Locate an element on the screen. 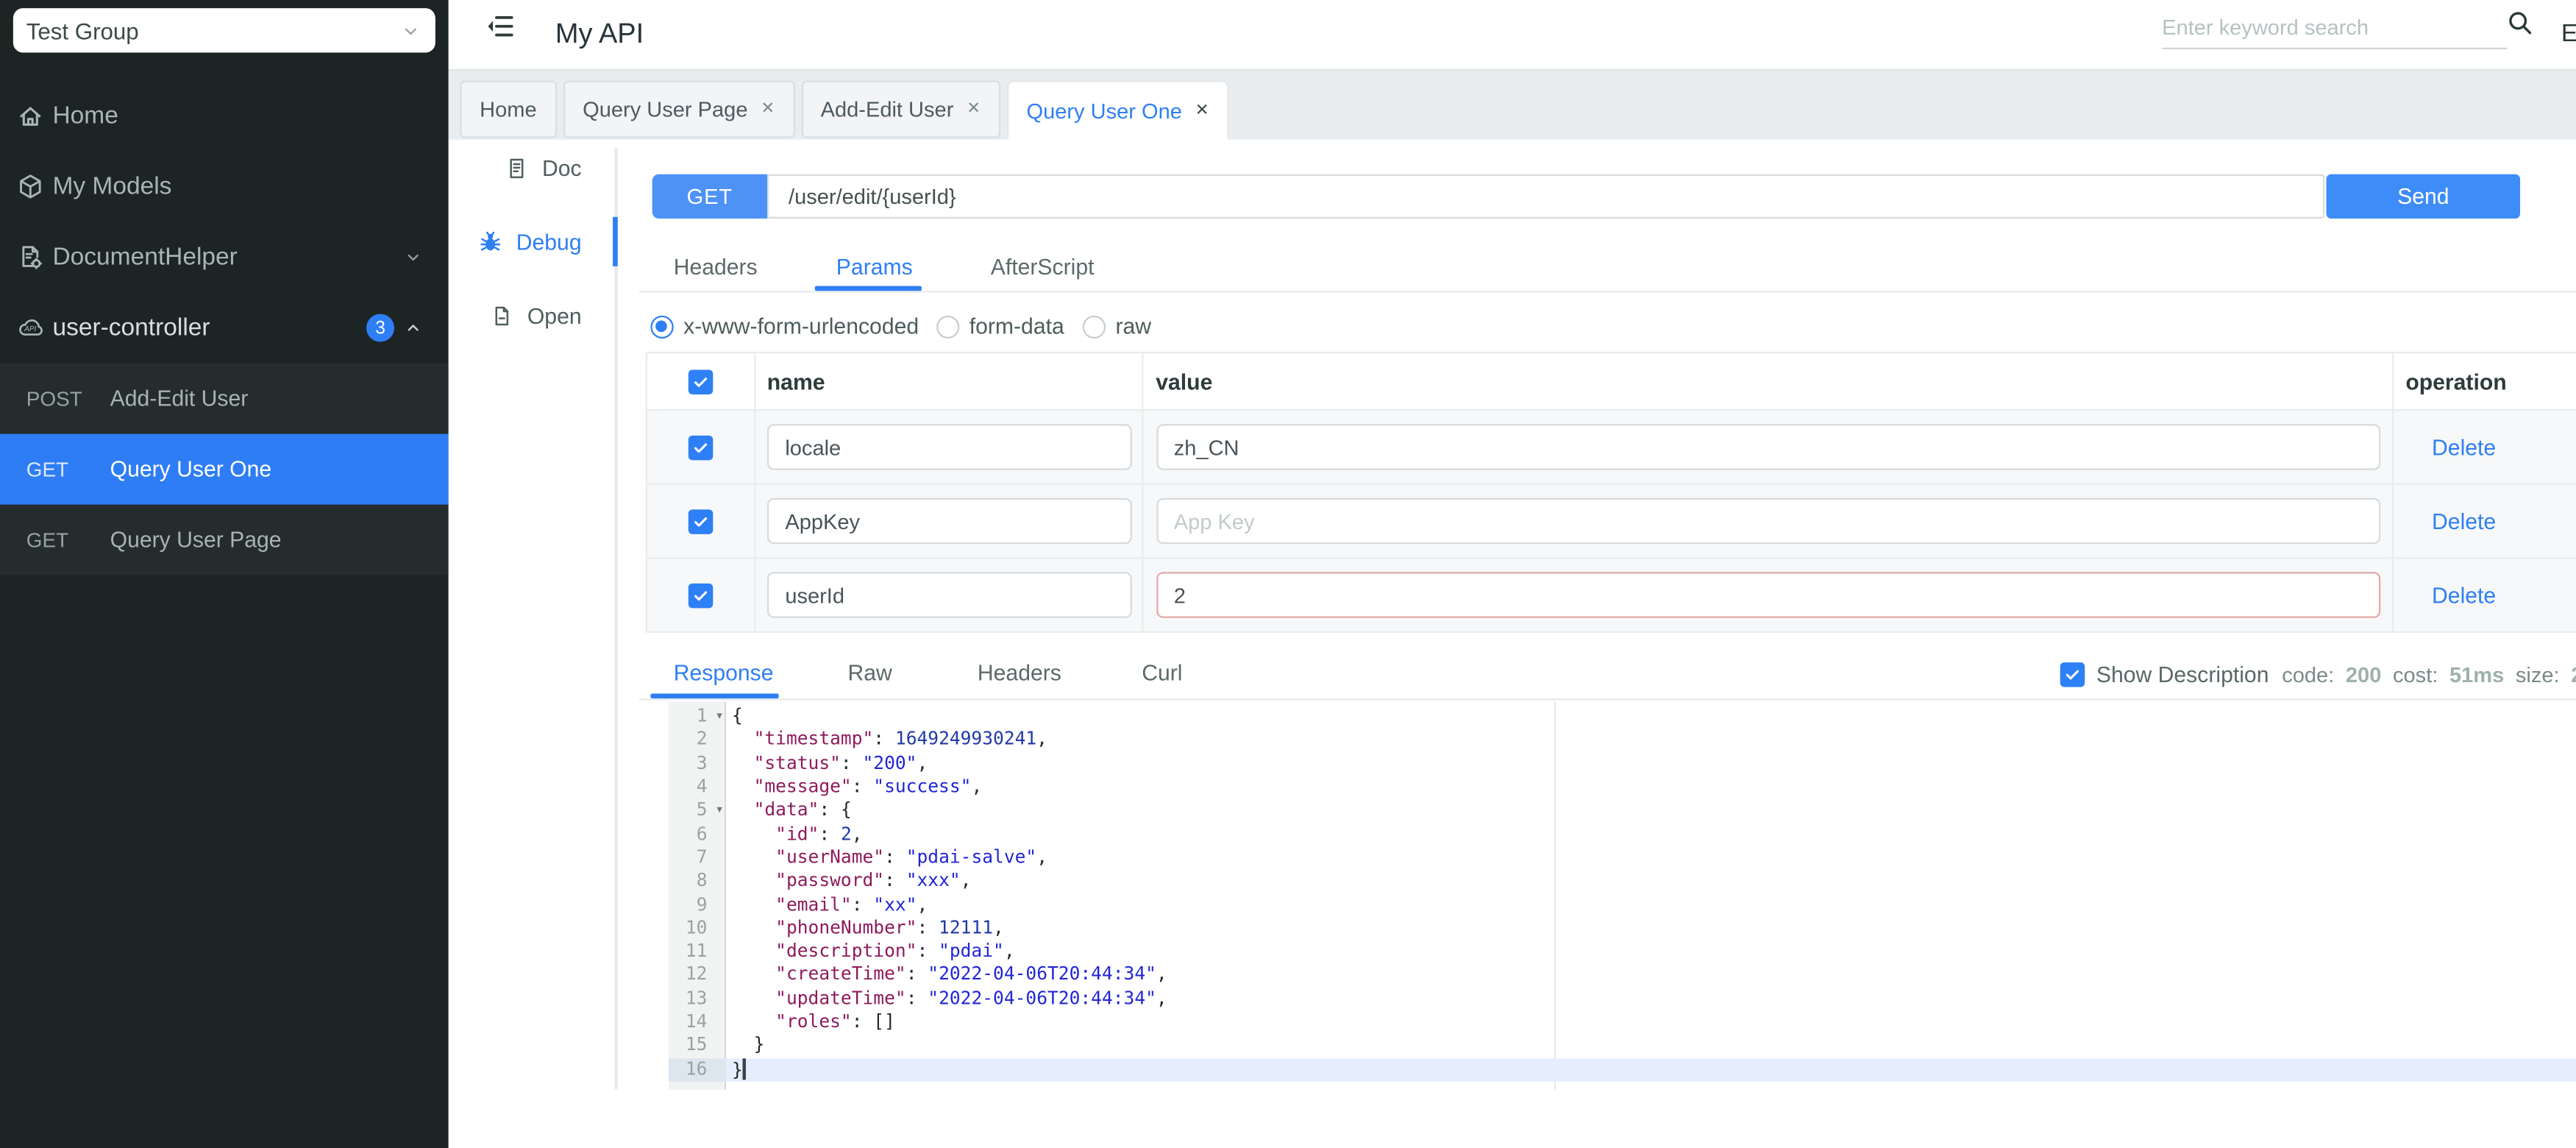  endpoint-count-badge: 3 is located at coordinates (380, 327).